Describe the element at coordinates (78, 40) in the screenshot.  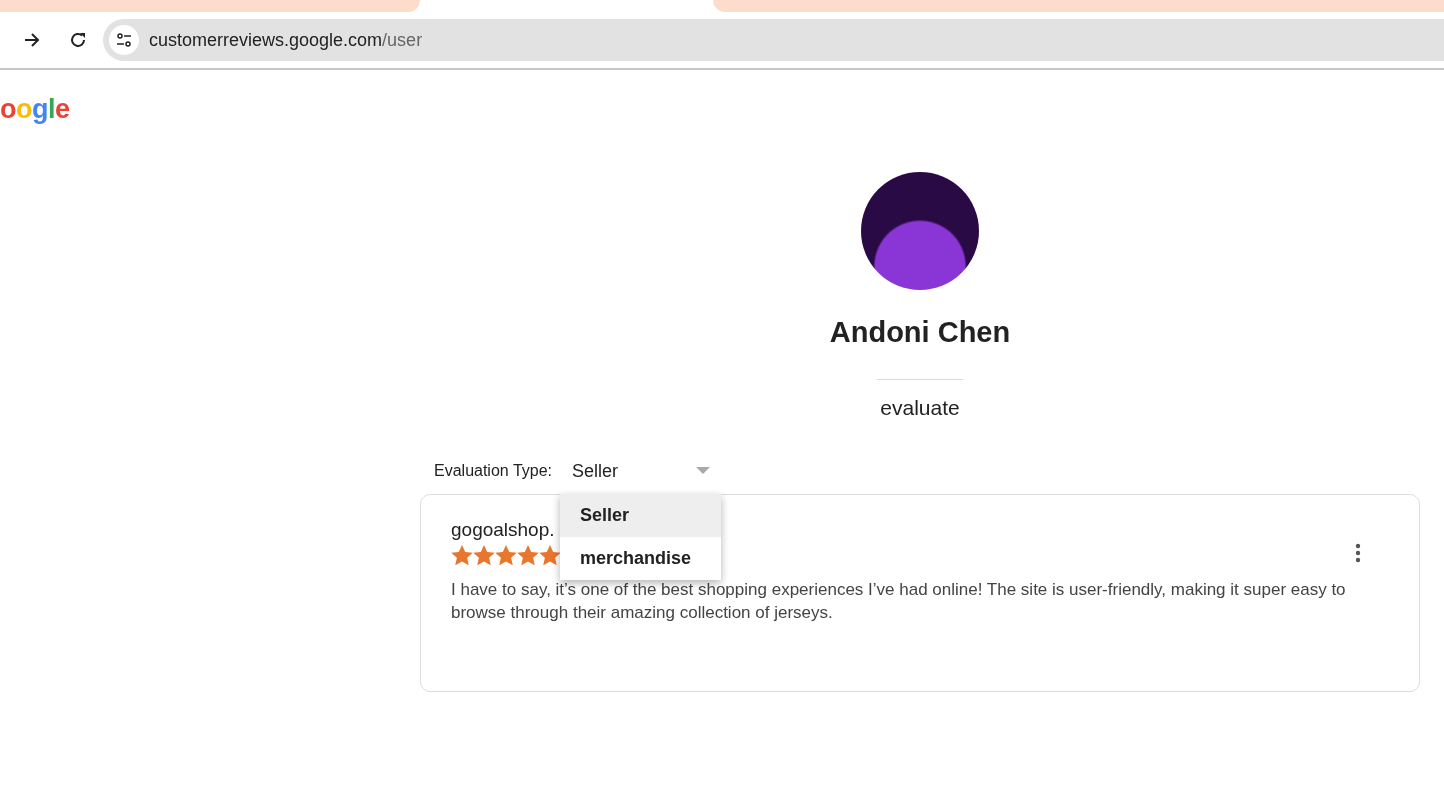
I see `reload-icon` at that location.